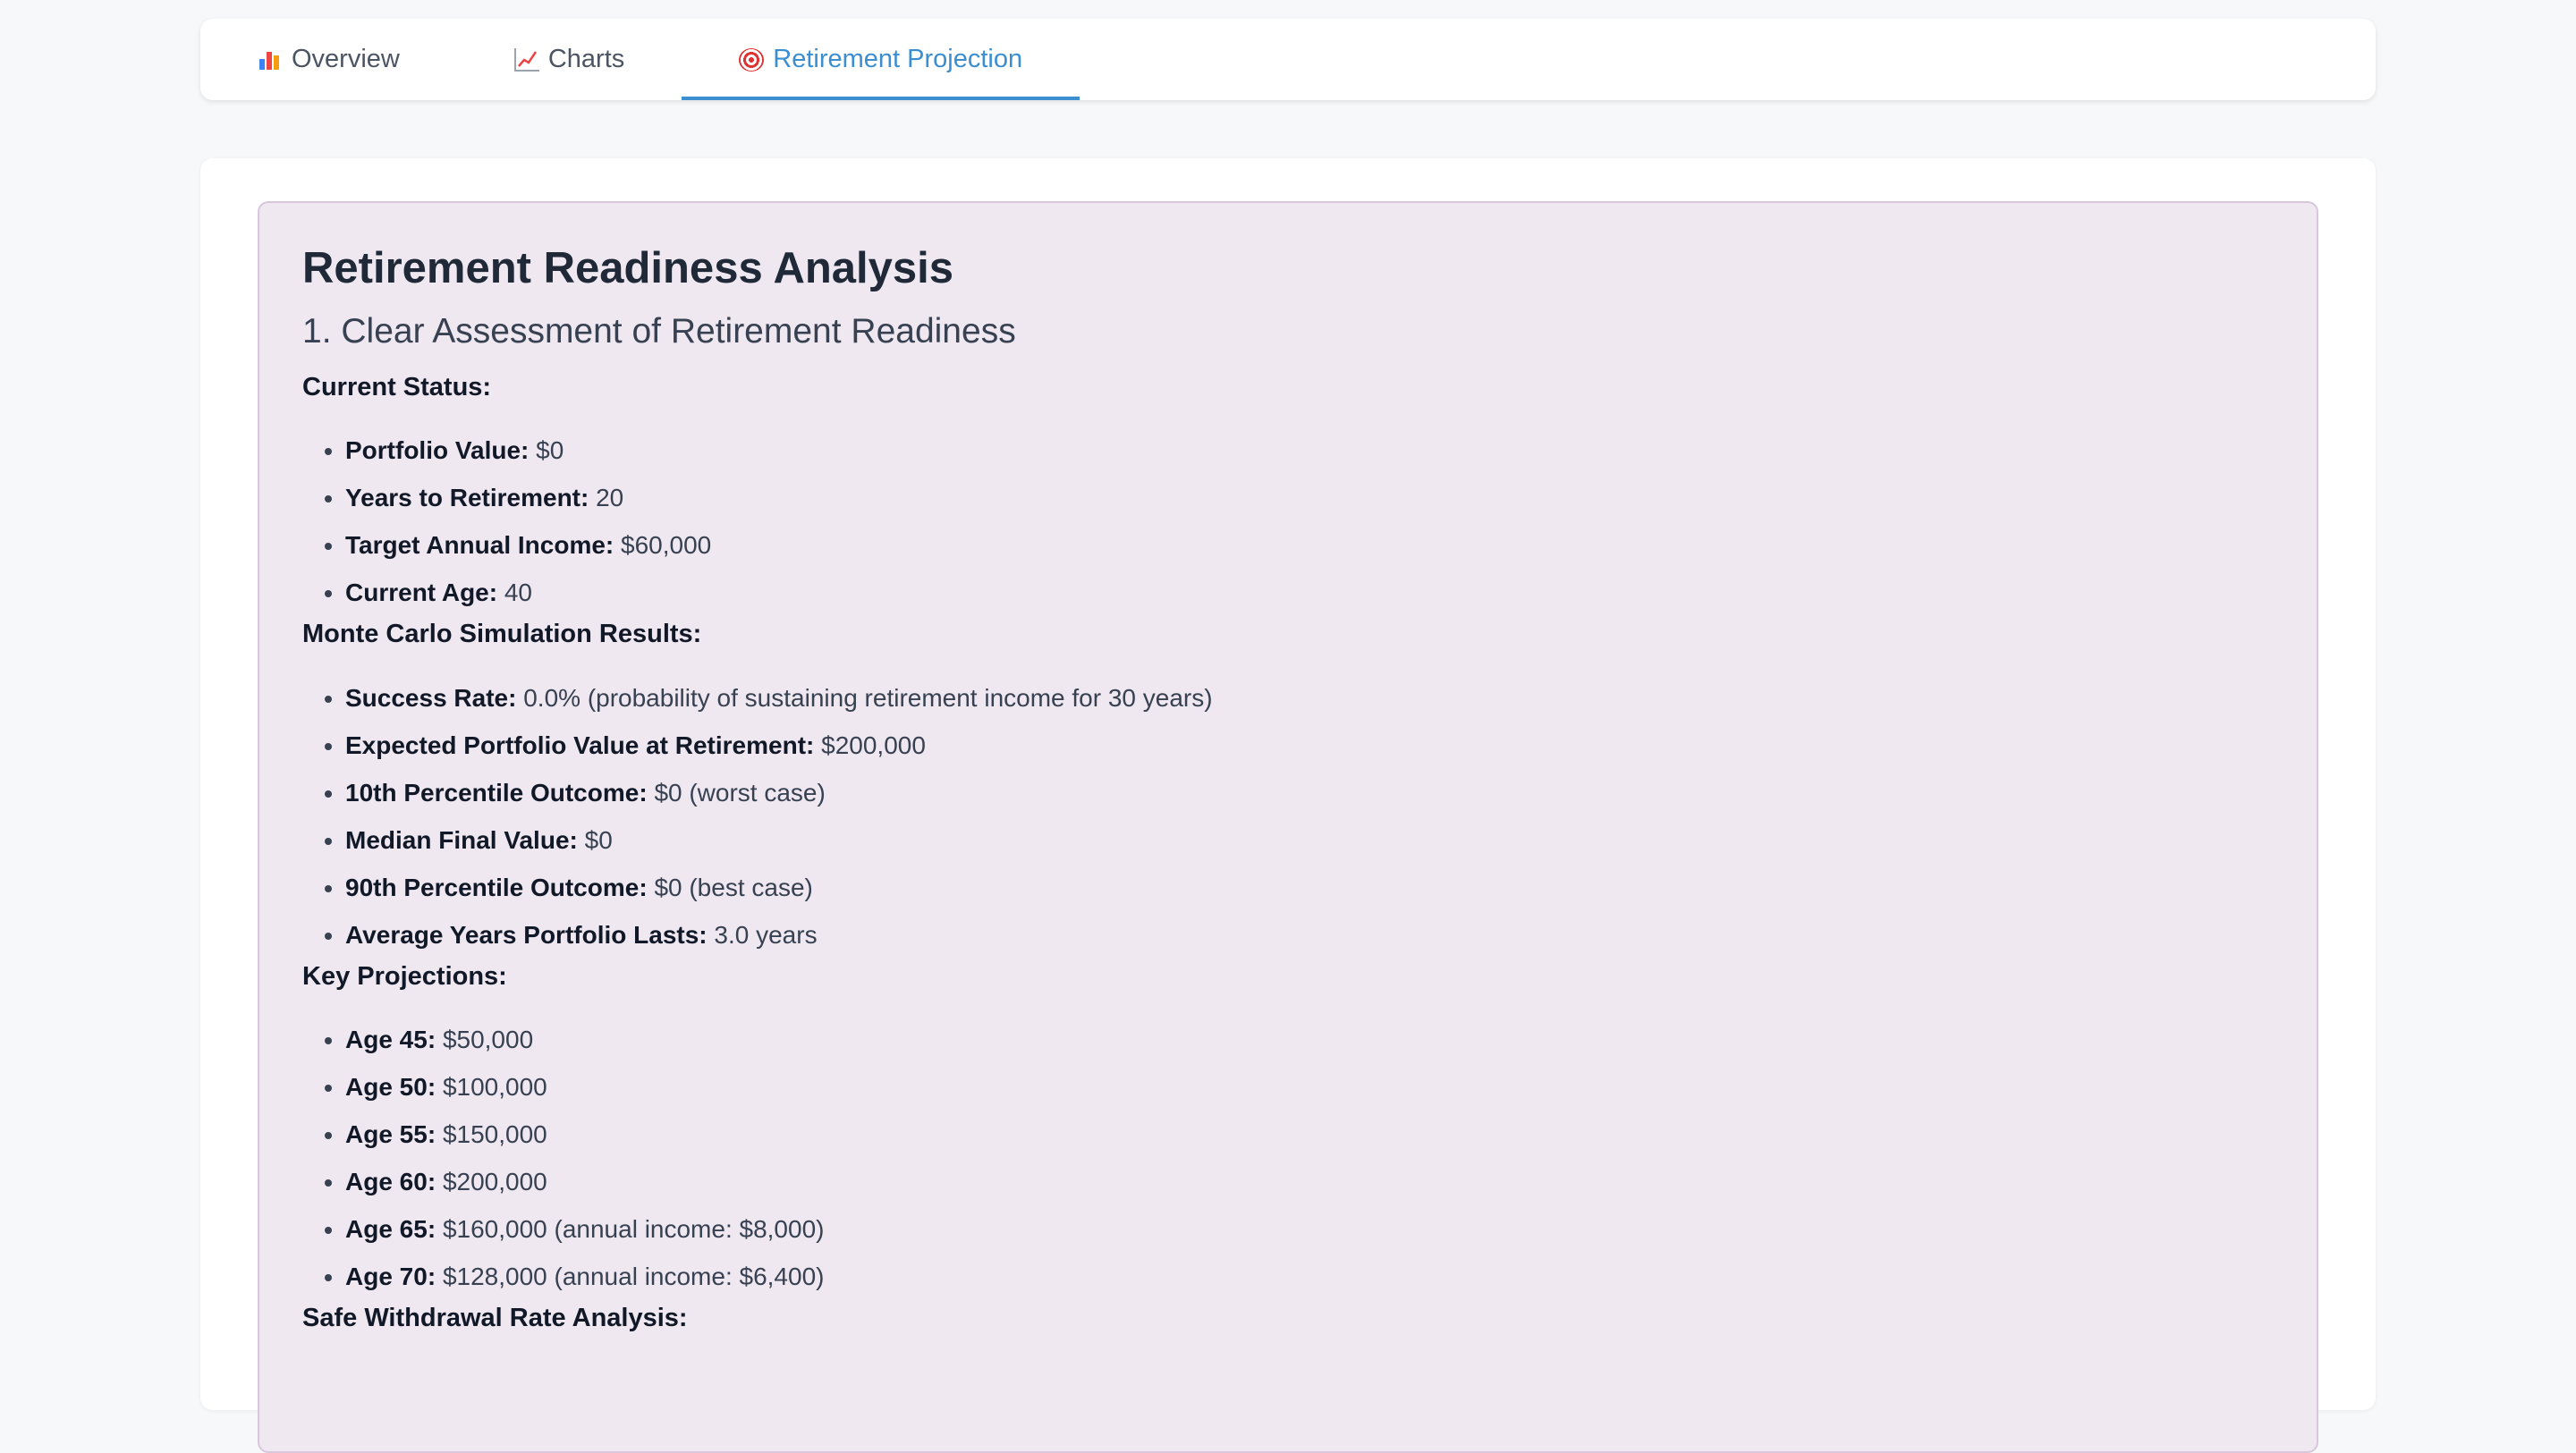  What do you see at coordinates (495, 1319) in the screenshot?
I see `safe-withdrawal-heading: Safe Withdrawal Rate Analysis:` at bounding box center [495, 1319].